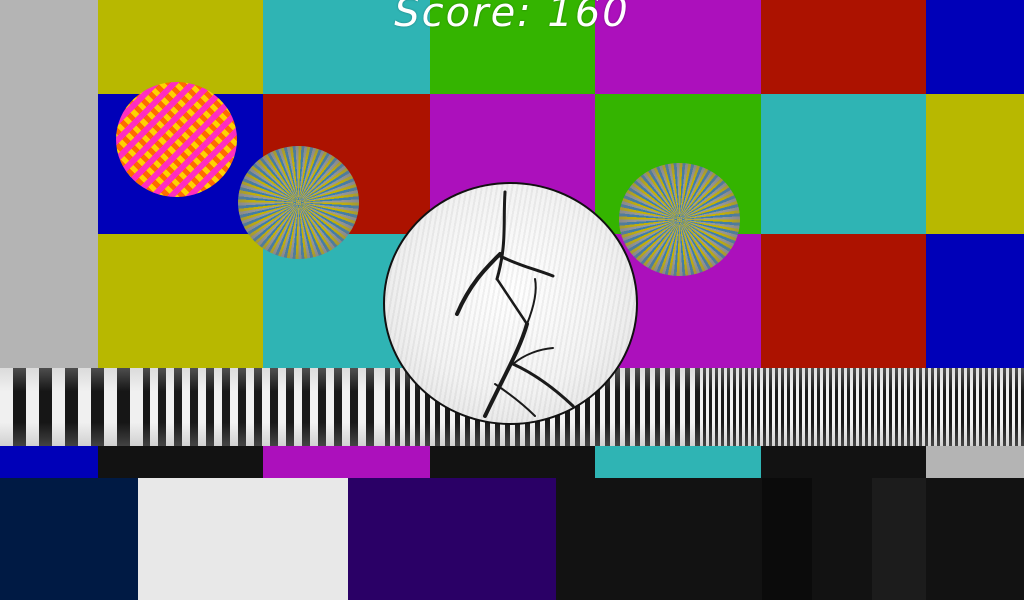 The width and height of the screenshot is (1024, 600). Describe the element at coordinates (679, 219) in the screenshot. I see `swirl-ball-right` at that location.